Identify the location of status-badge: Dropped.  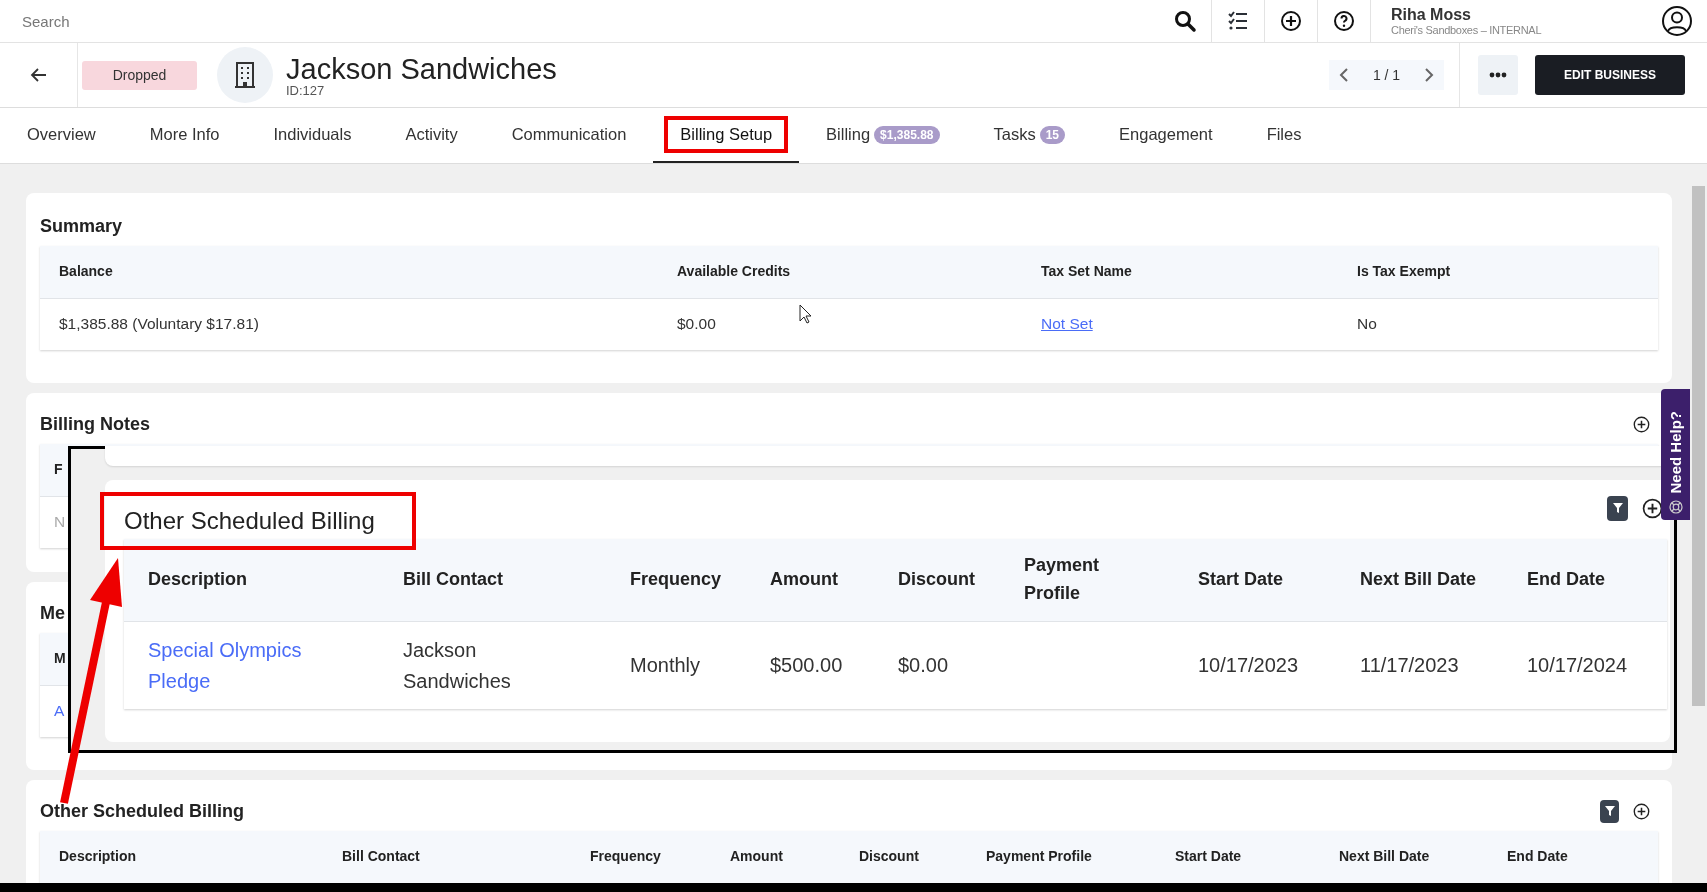
(139, 75).